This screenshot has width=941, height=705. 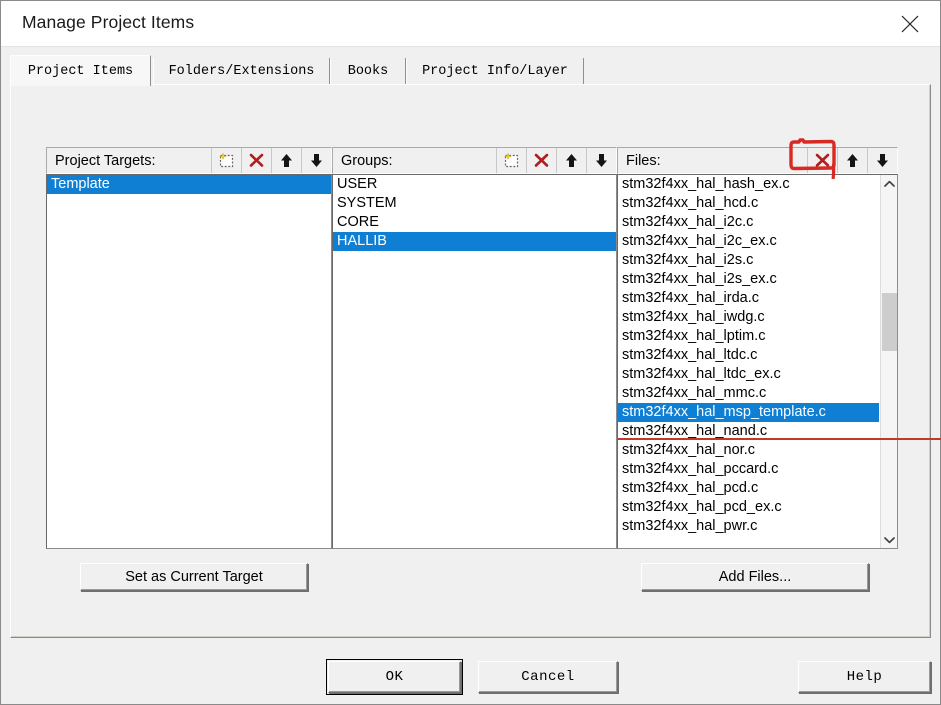 I want to click on button-label: OK, so click(x=394, y=677).